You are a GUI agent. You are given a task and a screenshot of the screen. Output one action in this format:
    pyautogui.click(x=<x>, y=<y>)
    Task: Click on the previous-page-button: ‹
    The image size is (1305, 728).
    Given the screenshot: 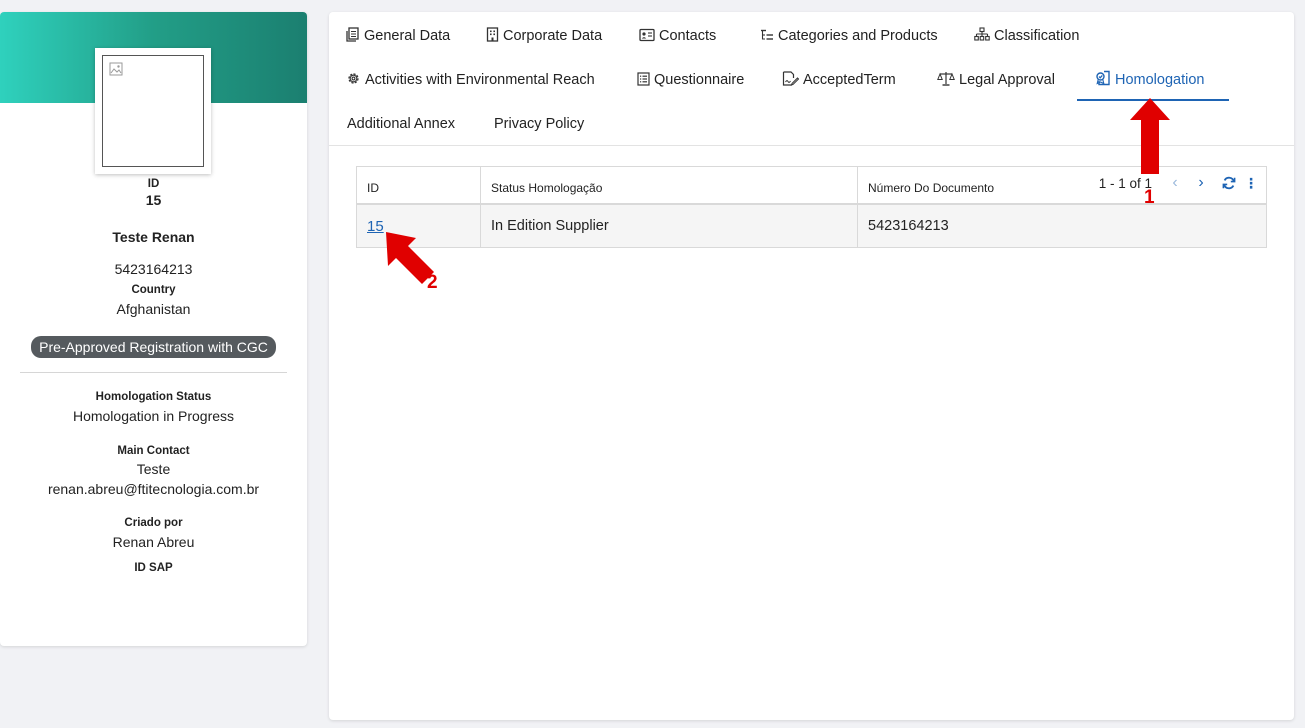 What is the action you would take?
    pyautogui.click(x=1175, y=183)
    